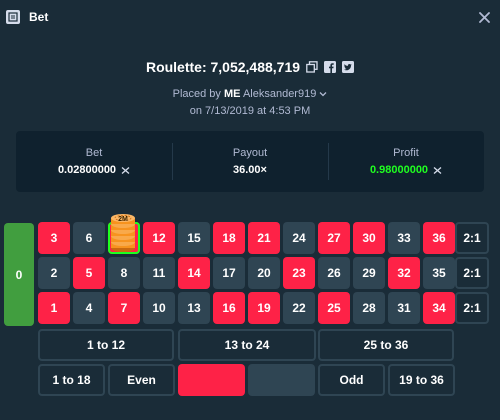 This screenshot has width=500, height=420. What do you see at coordinates (54, 238) in the screenshot?
I see `number-cell-3: 3` at bounding box center [54, 238].